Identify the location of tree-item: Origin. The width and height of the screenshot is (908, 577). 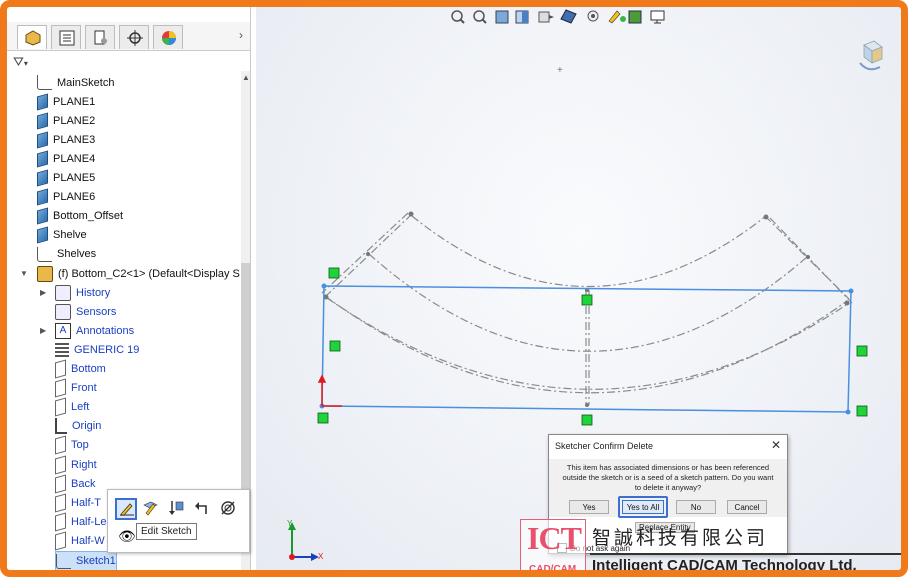
(78, 426).